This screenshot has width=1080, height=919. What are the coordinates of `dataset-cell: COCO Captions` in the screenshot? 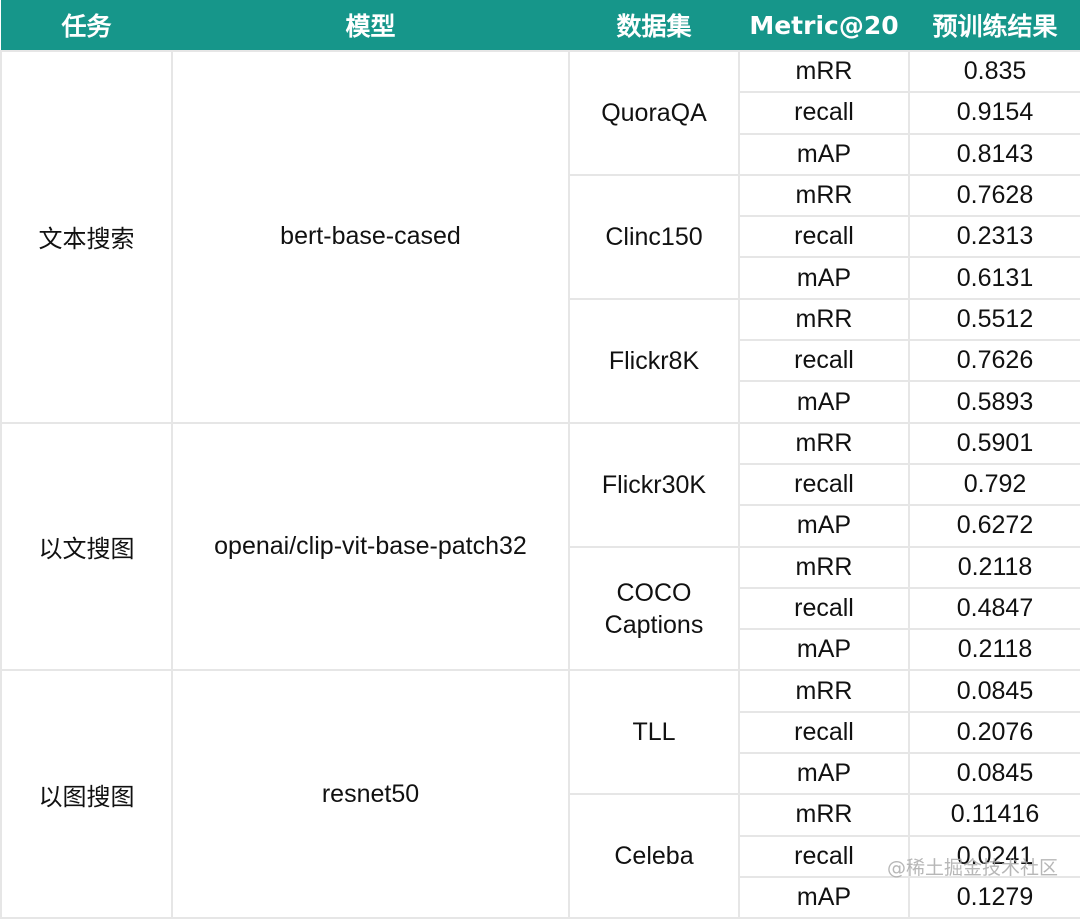 It's located at (654, 608).